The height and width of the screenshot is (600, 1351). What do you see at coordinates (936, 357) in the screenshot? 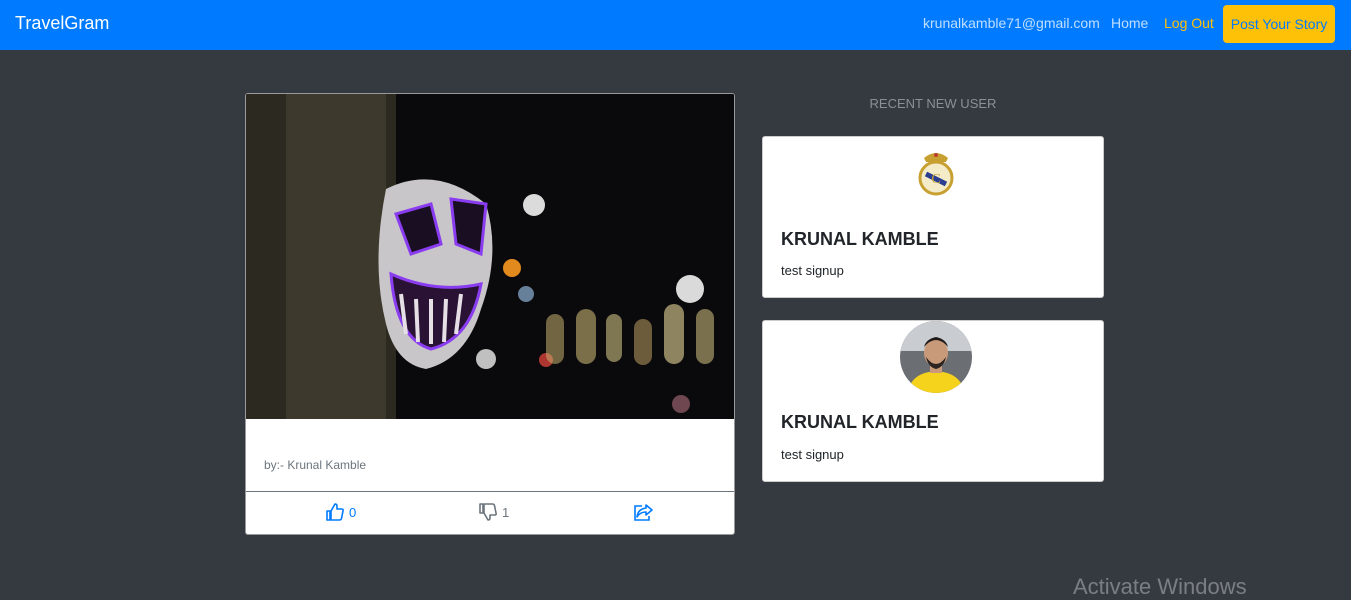
I see `profile-photo` at bounding box center [936, 357].